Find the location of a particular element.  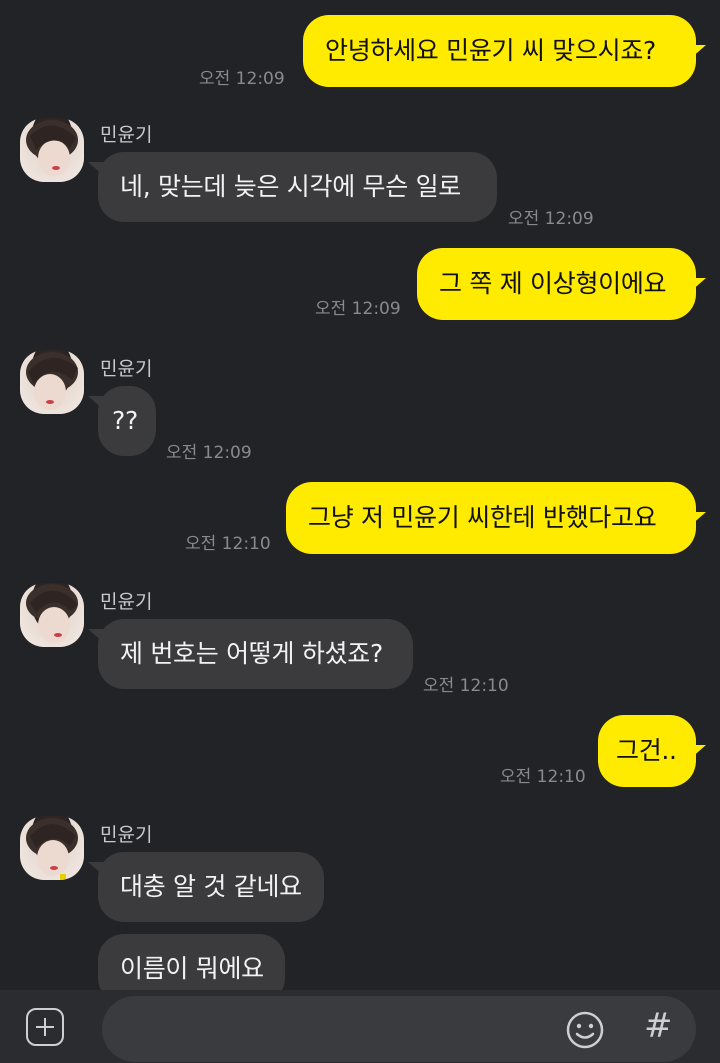

plus-square-icon is located at coordinates (45, 1027).